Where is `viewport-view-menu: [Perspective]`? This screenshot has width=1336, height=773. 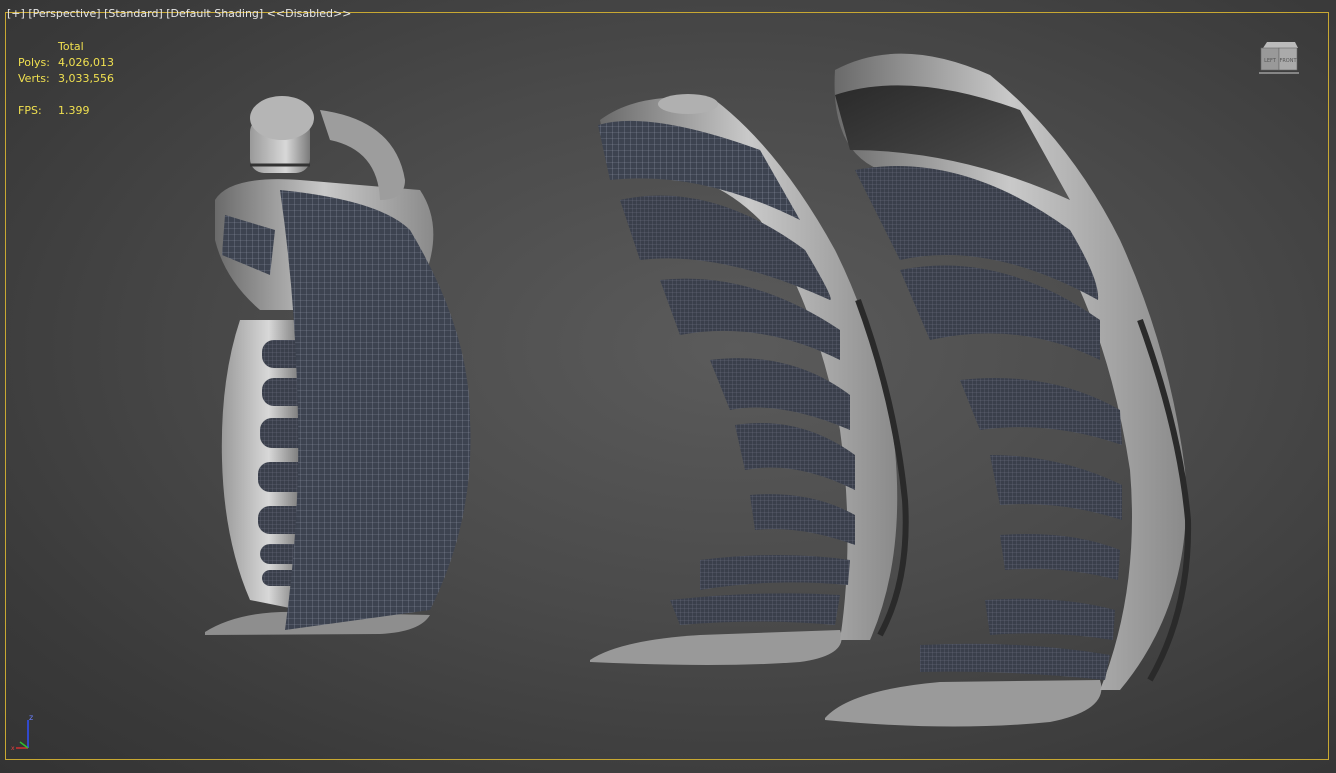 viewport-view-menu: [Perspective] is located at coordinates (64, 13).